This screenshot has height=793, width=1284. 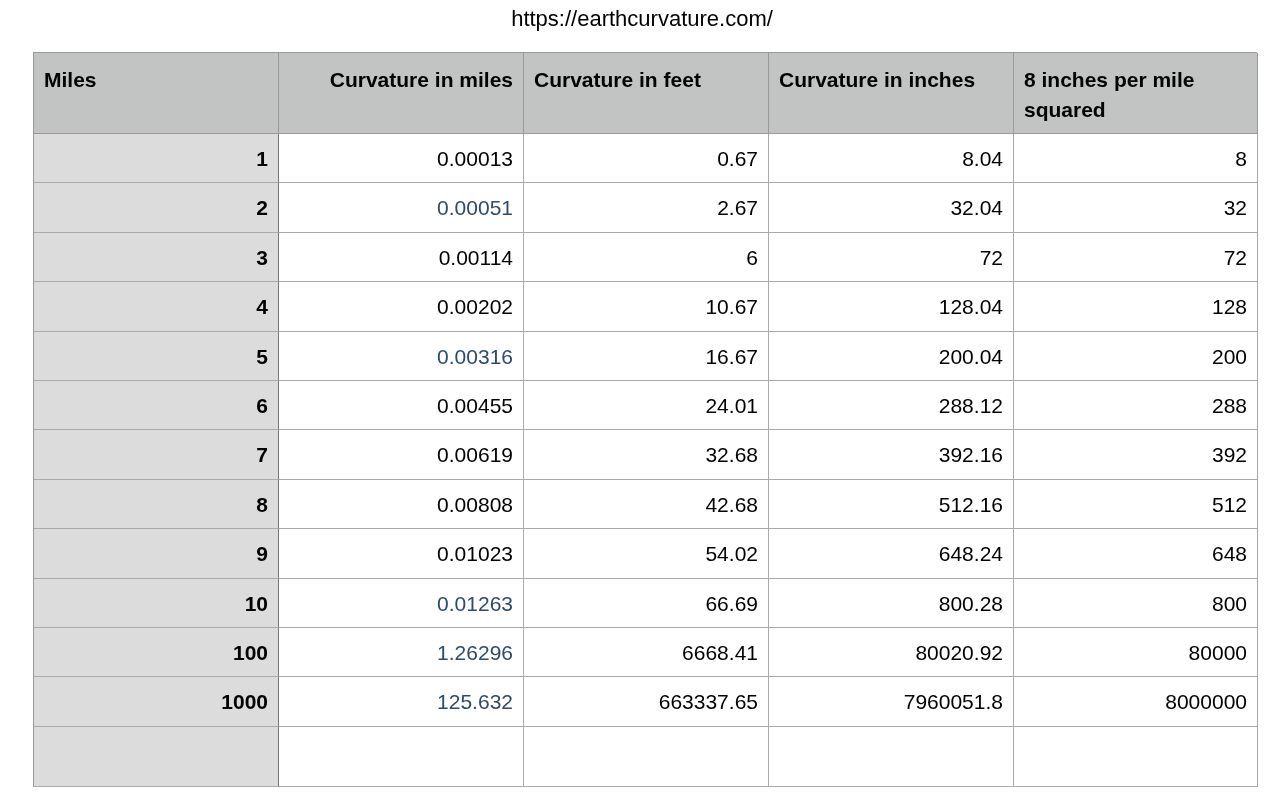 What do you see at coordinates (1136, 356) in the screenshot?
I see `table-cell: 200` at bounding box center [1136, 356].